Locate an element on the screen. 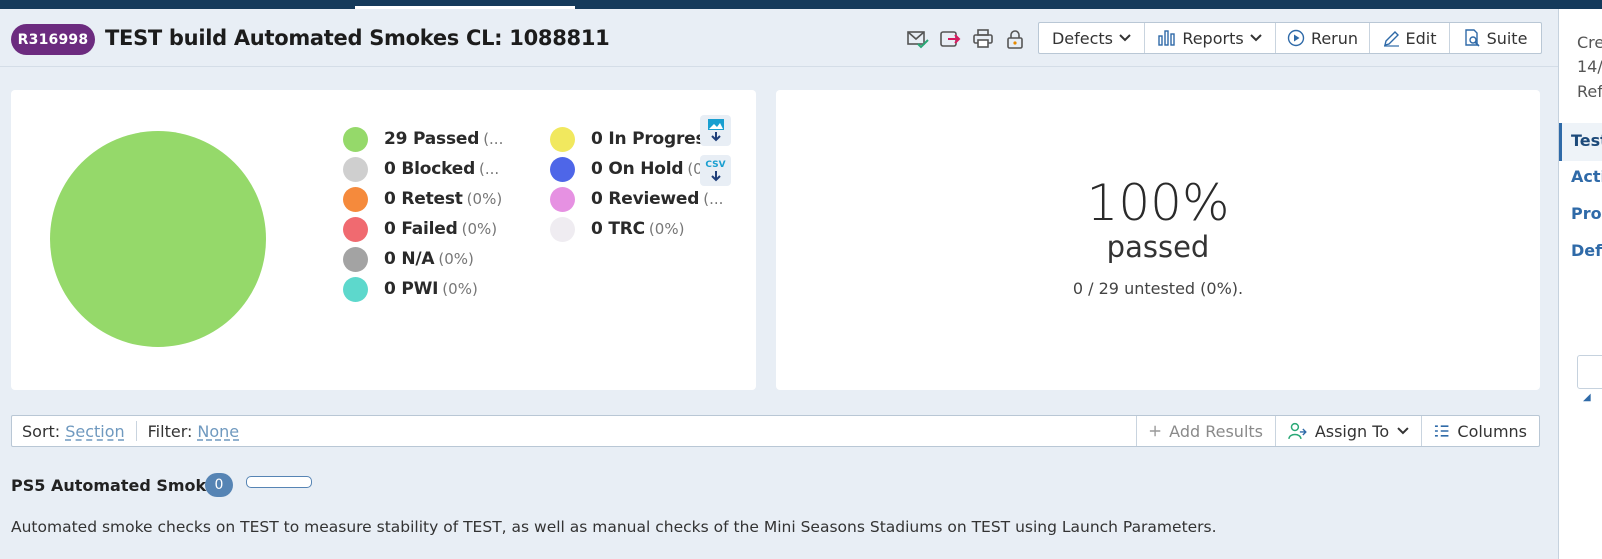 The width and height of the screenshot is (1602, 559). run-id-badge: R316998 is located at coordinates (53, 39).